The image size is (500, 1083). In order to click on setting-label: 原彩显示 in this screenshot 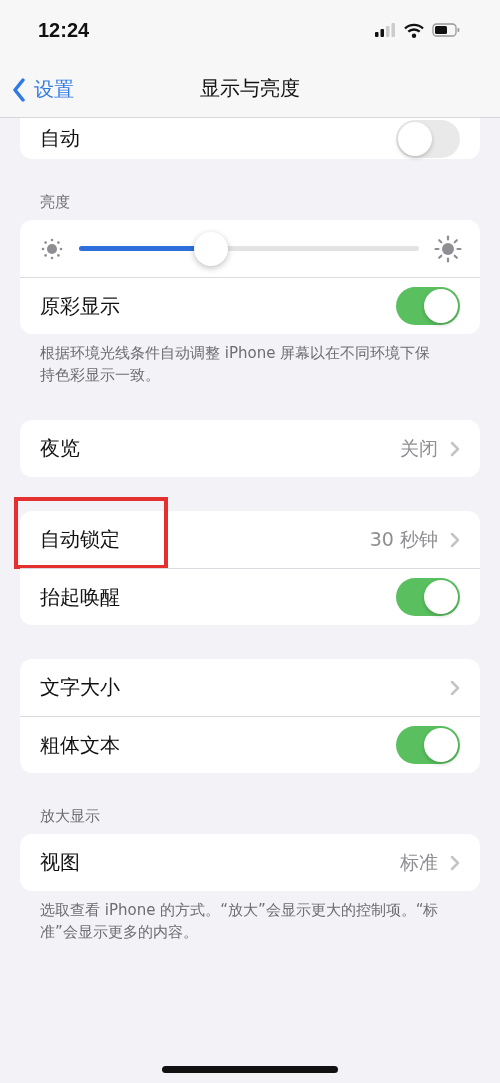, I will do `click(80, 306)`.